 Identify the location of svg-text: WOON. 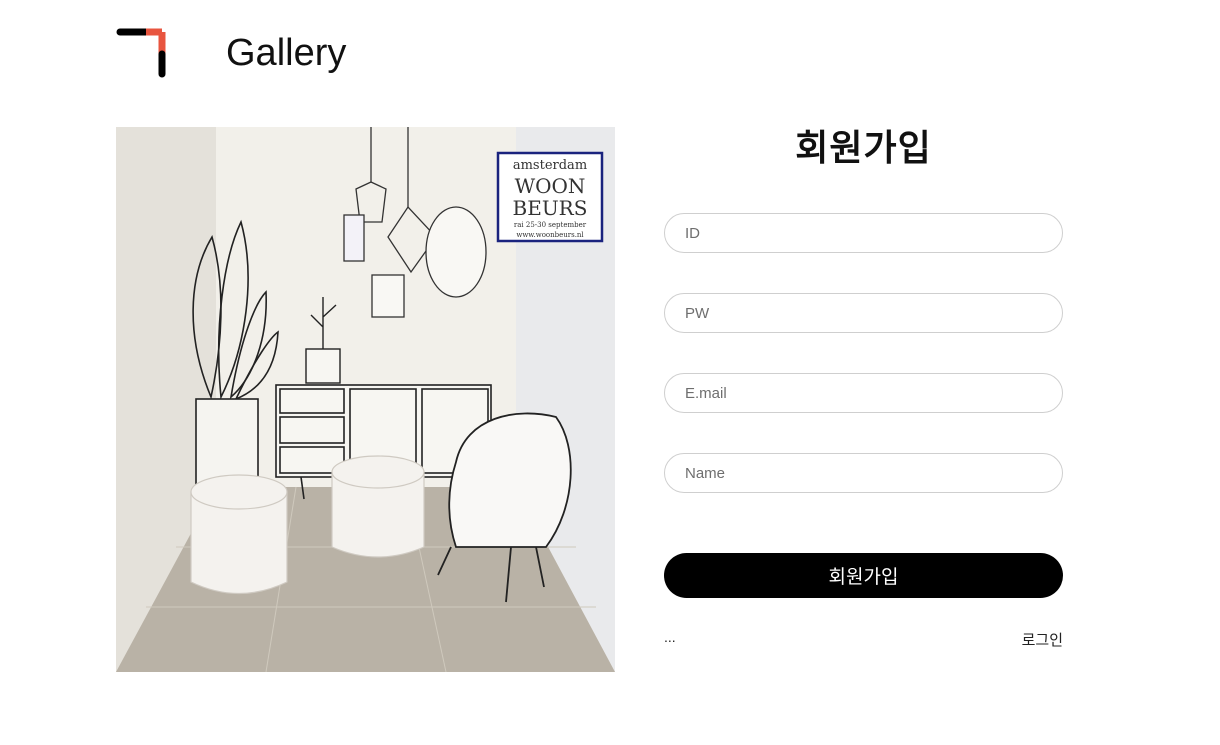
(550, 186).